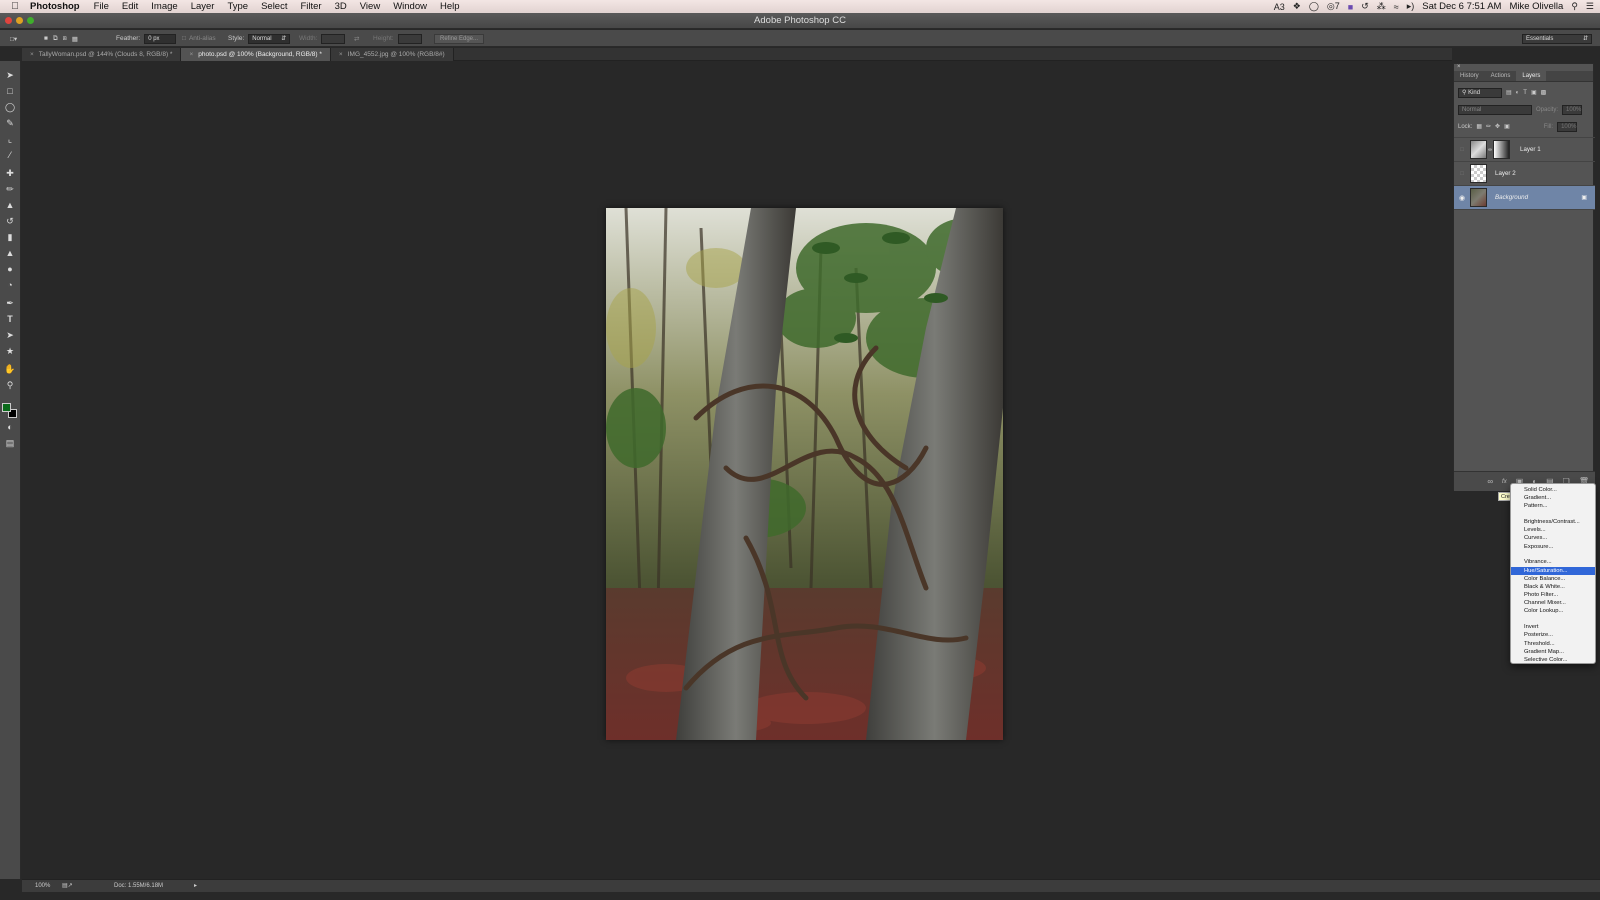 This screenshot has width=1600, height=900. Describe the element at coordinates (269, 38) in the screenshot. I see `style-select: Normal ⇵` at that location.